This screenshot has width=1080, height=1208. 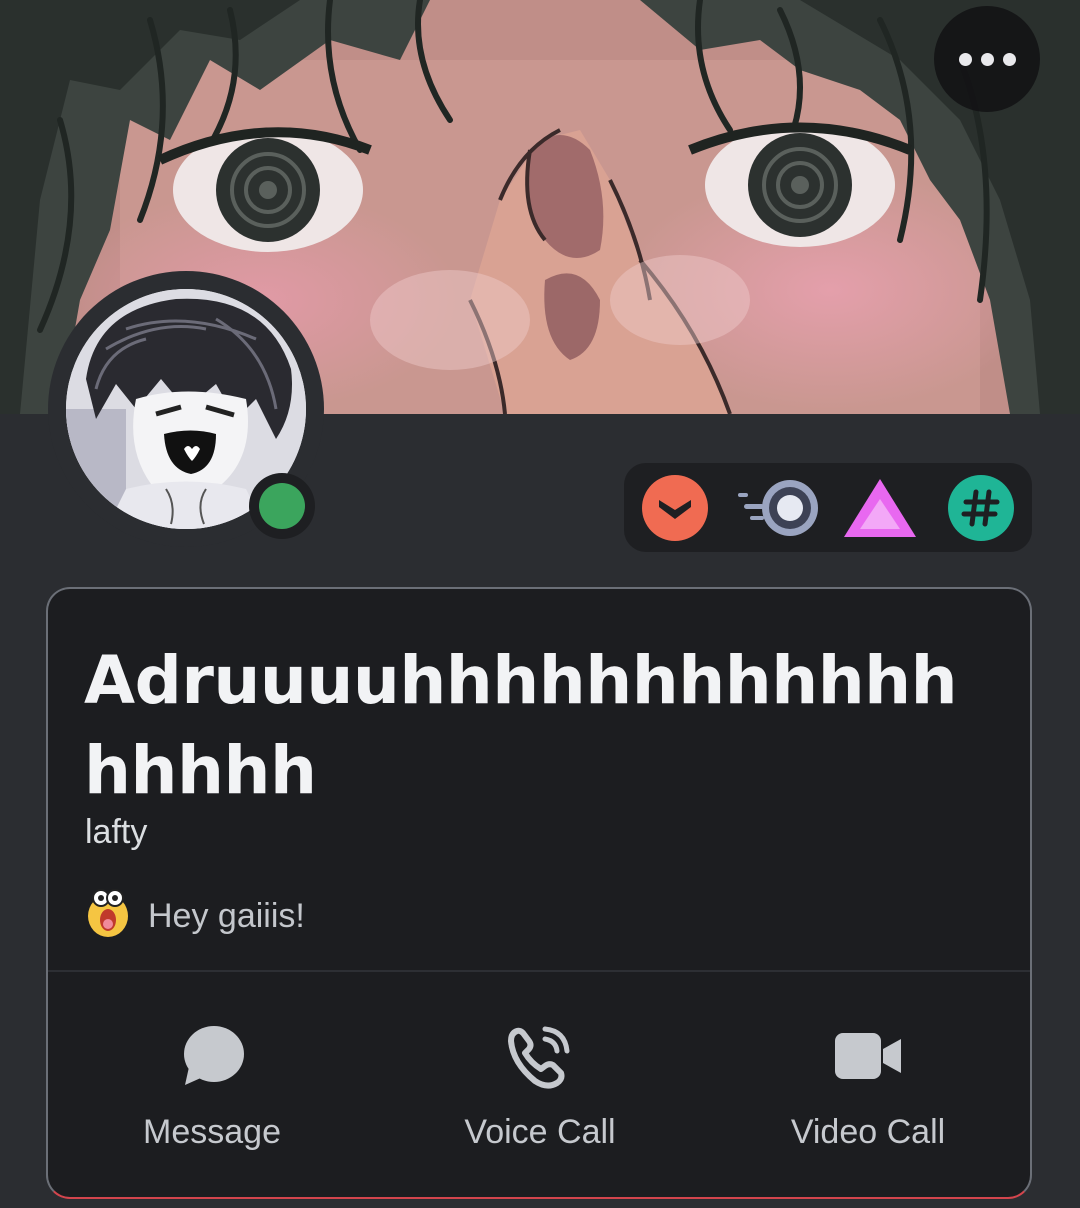 What do you see at coordinates (965, 59) in the screenshot?
I see `more-horizontal-icon` at bounding box center [965, 59].